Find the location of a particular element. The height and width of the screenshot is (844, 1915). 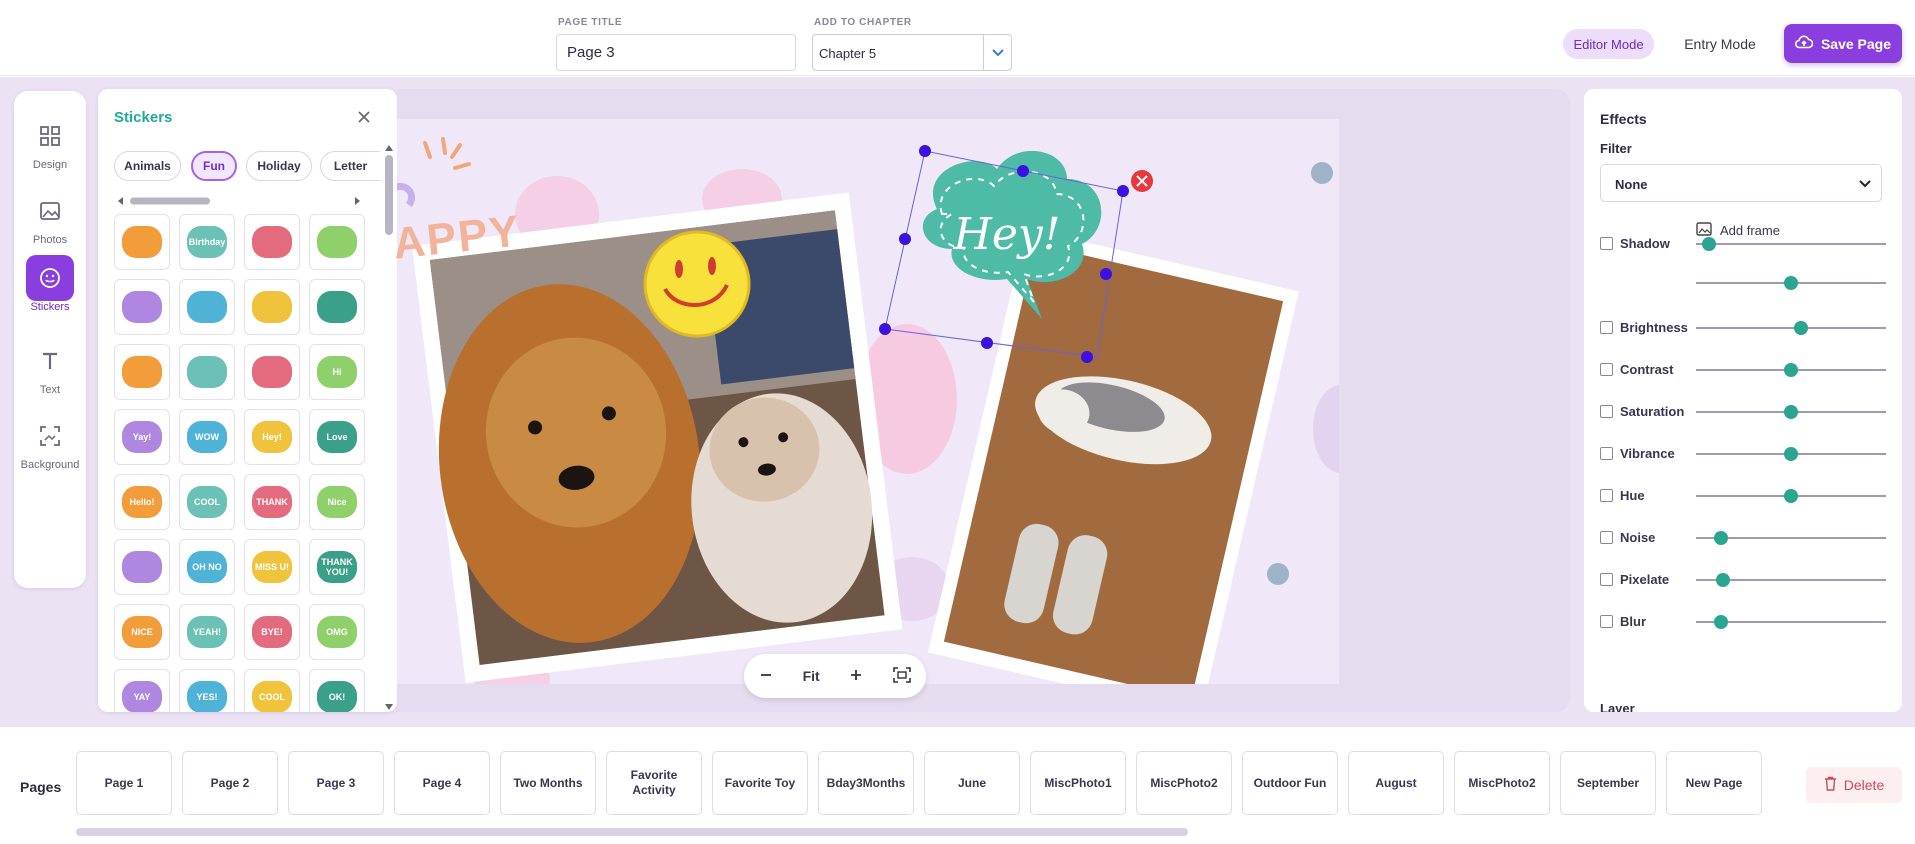

rail-item-photos: Photos is located at coordinates (50, 223).